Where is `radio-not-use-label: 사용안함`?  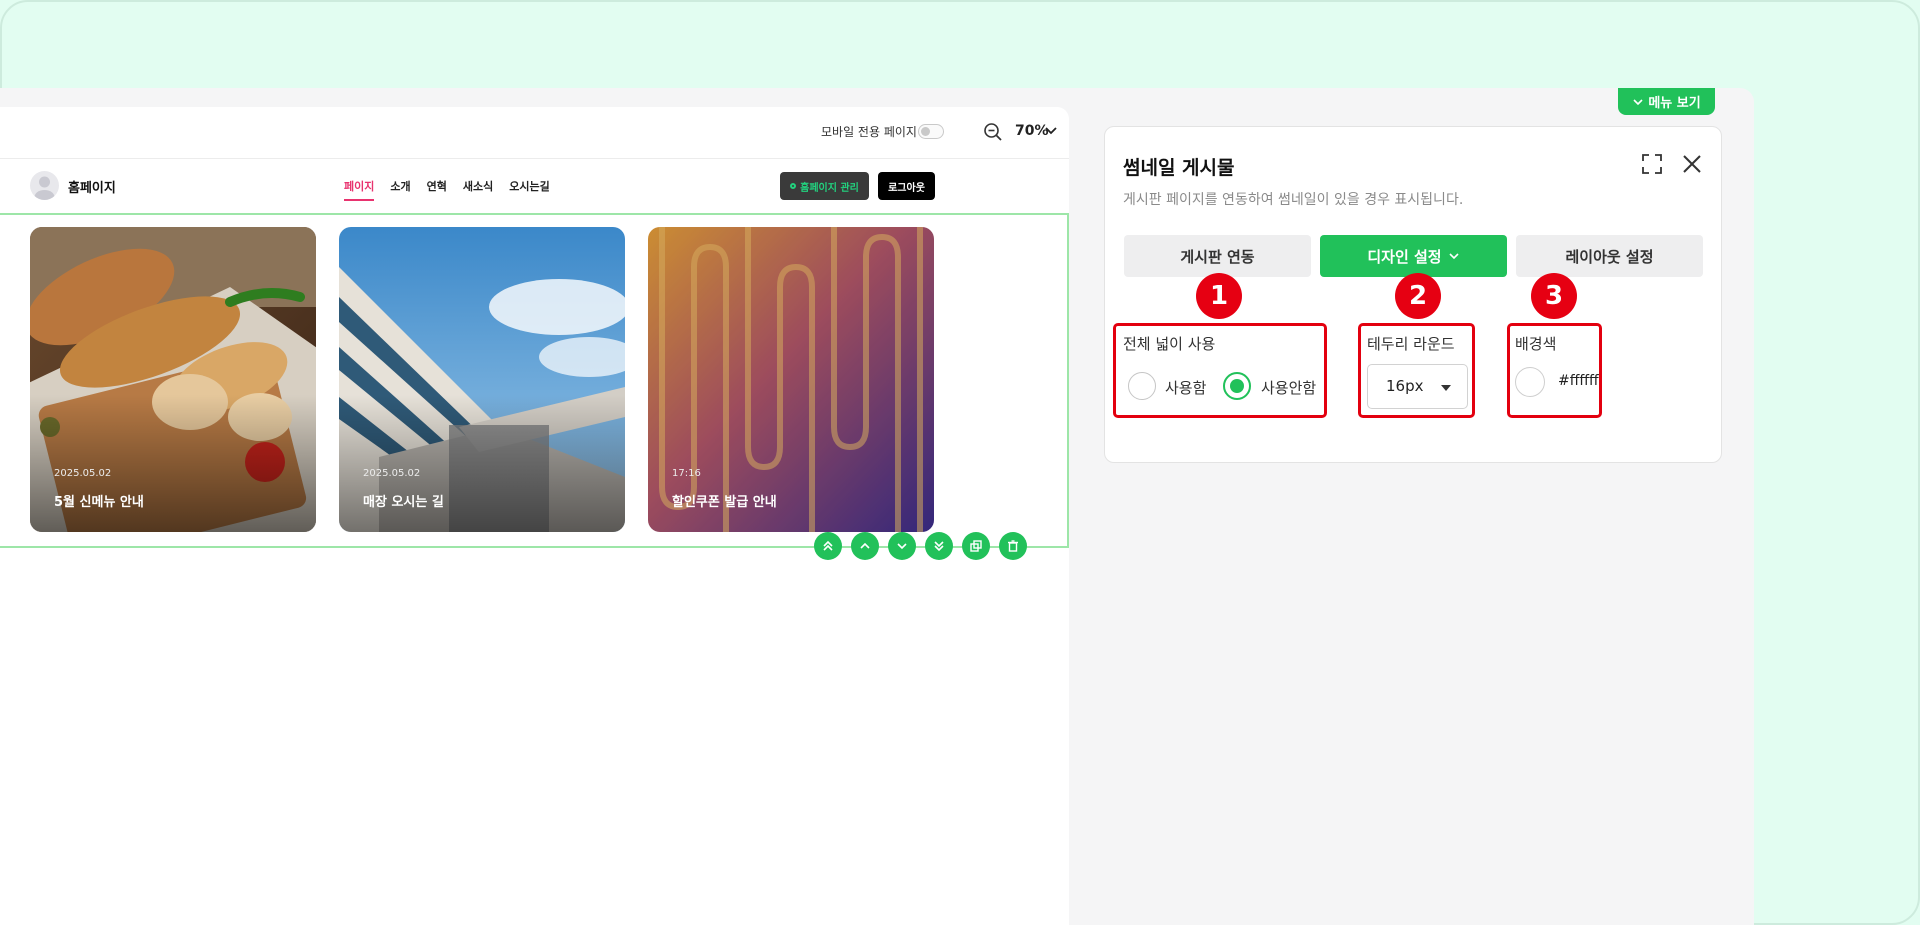 radio-not-use-label: 사용안함 is located at coordinates (1289, 388).